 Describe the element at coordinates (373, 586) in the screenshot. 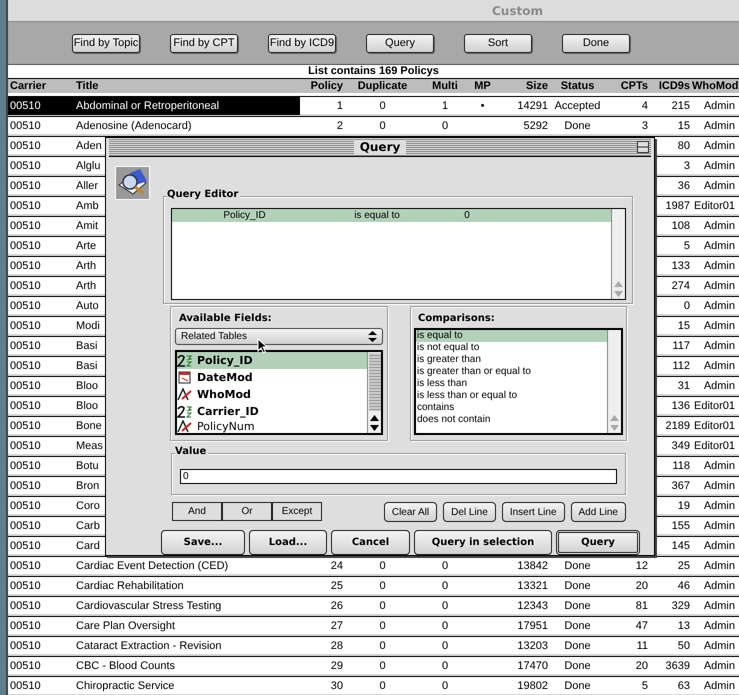

I see `table-row: 00510 Cardiac Rehabilitation 25 0 0 13321 Done 20 46 Admin` at that location.